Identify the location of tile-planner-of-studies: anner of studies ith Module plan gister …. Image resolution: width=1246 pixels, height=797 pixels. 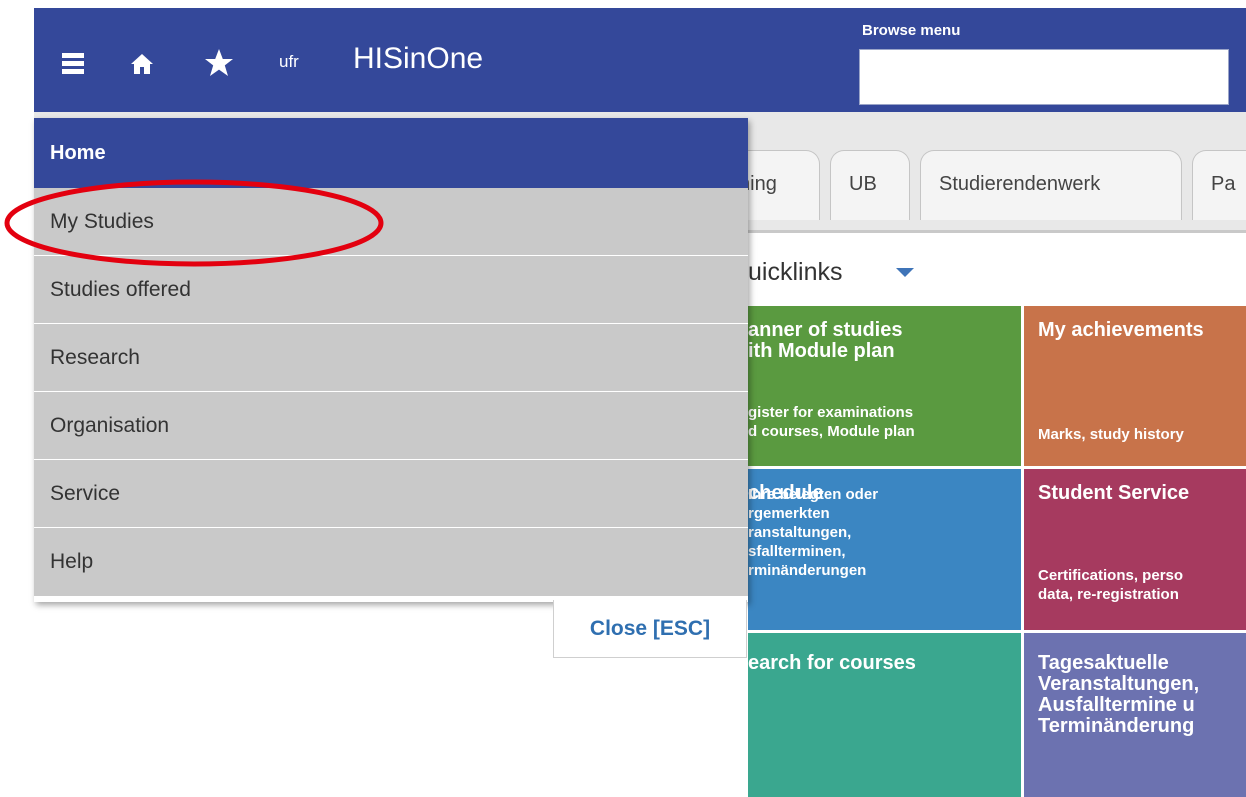
(884, 386).